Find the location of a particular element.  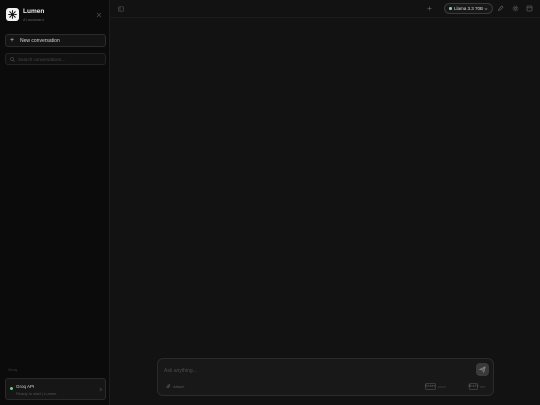

enter-key-hint: Enter is located at coordinates (430, 386).